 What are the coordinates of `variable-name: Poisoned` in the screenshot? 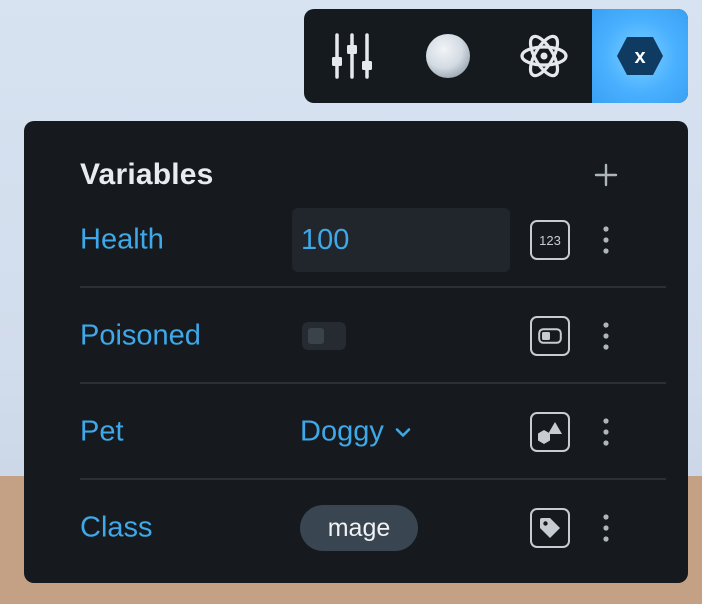 It's located at (140, 335).